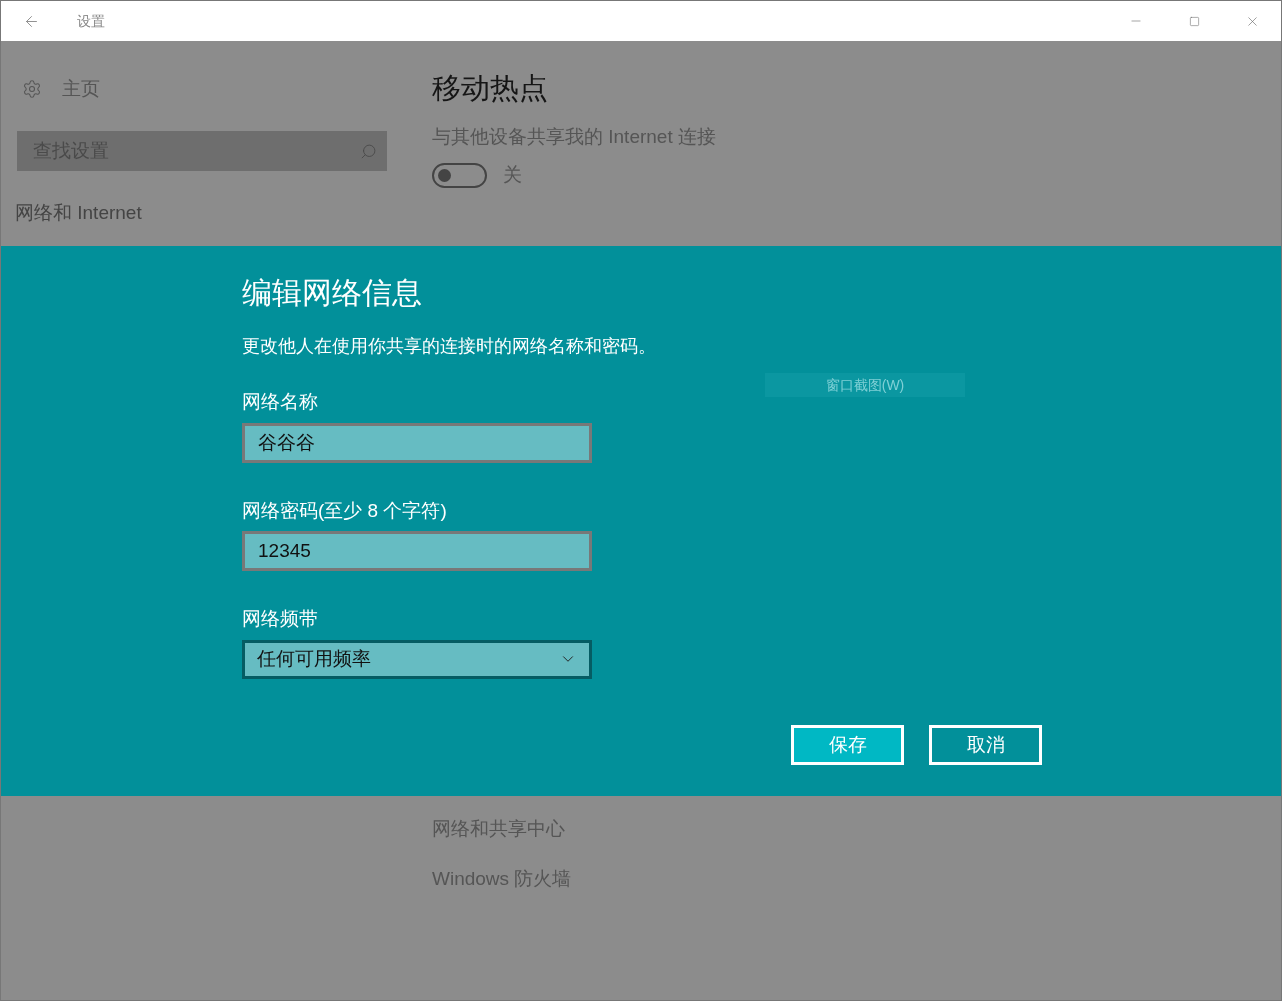  I want to click on save-button: 保存, so click(847, 745).